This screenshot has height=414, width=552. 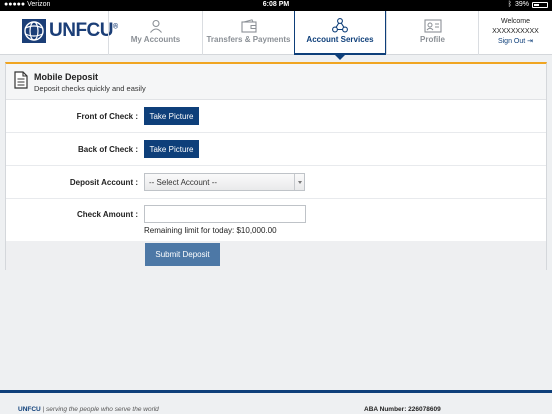 What do you see at coordinates (276, 255) in the screenshot?
I see `submit-area: Submit Deposit` at bounding box center [276, 255].